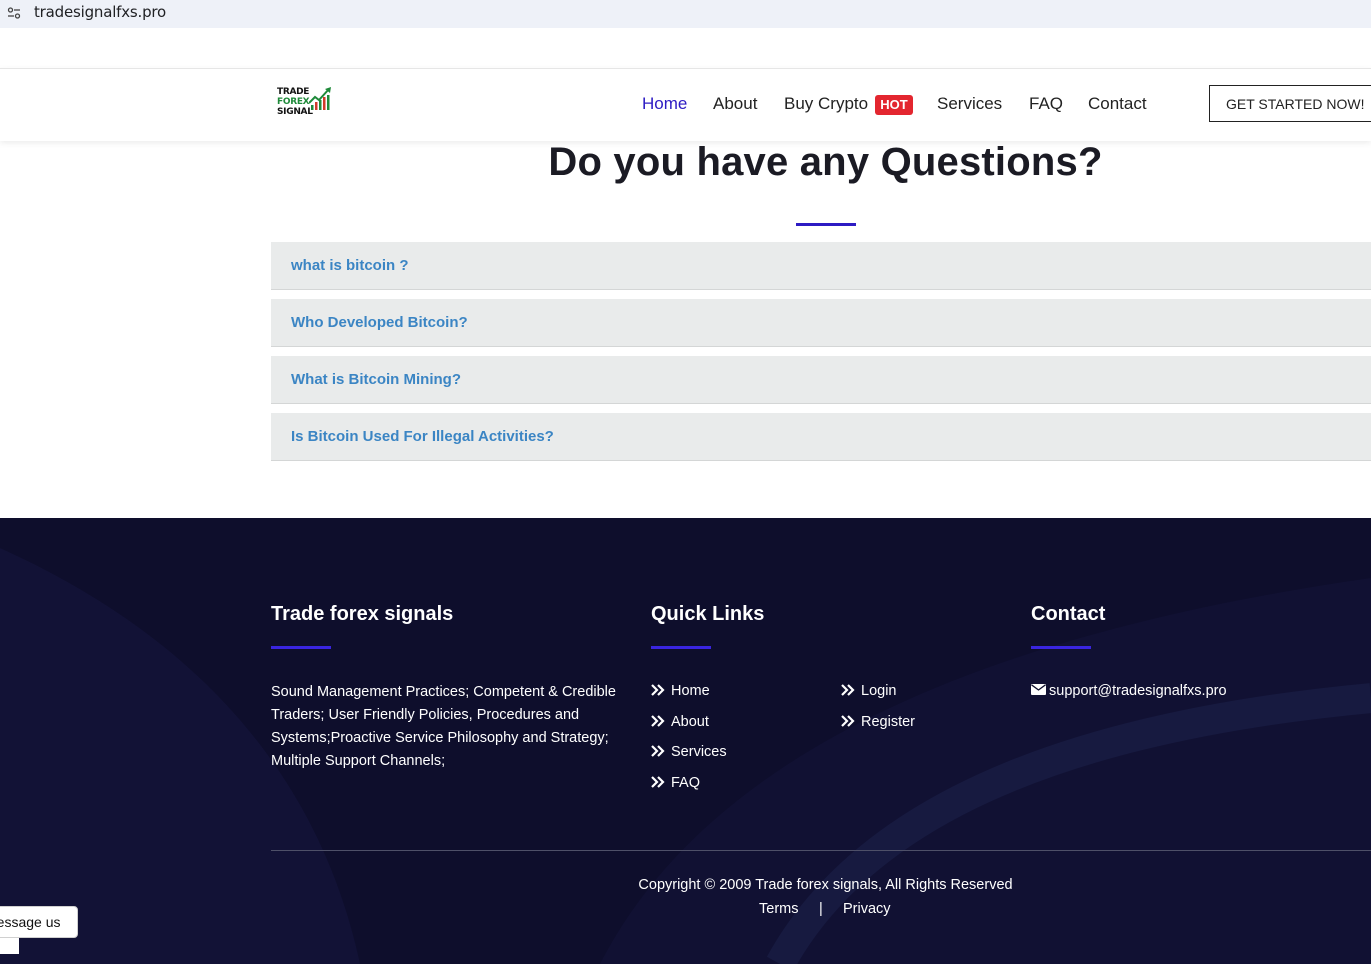  What do you see at coordinates (350, 265) in the screenshot?
I see `faq-question: what is bitcoin ?` at bounding box center [350, 265].